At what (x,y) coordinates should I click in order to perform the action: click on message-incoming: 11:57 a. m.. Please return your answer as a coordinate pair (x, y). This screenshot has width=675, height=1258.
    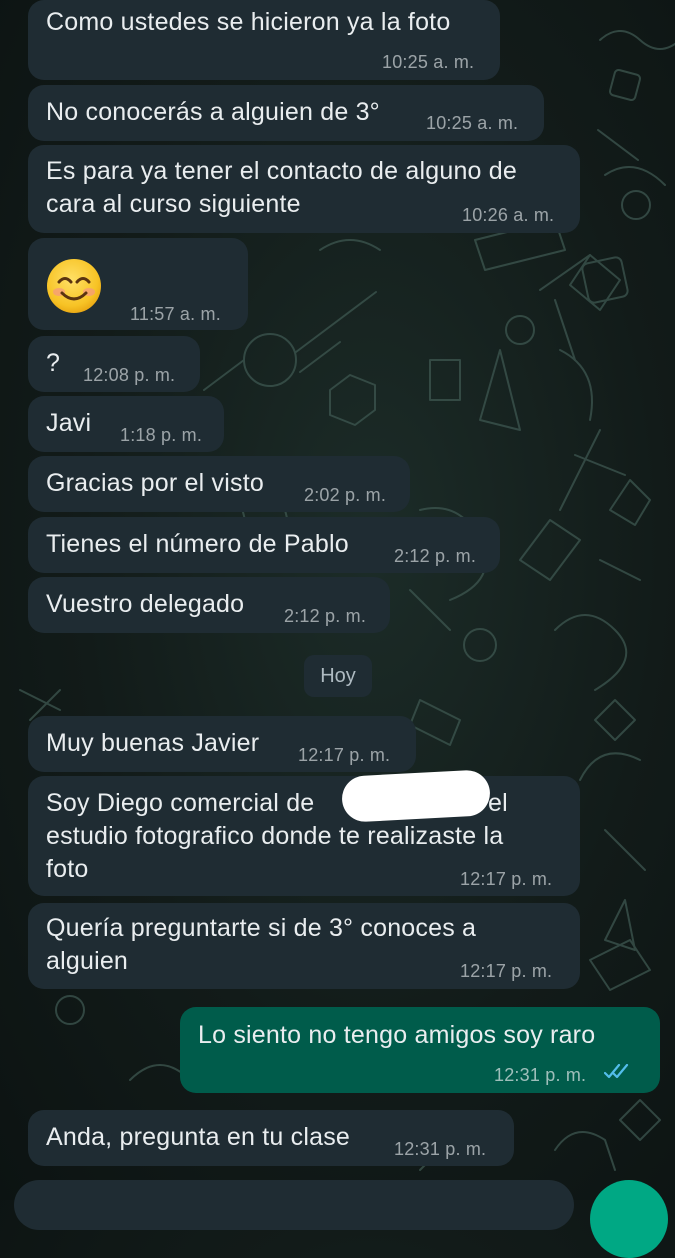
    Looking at the image, I should click on (138, 284).